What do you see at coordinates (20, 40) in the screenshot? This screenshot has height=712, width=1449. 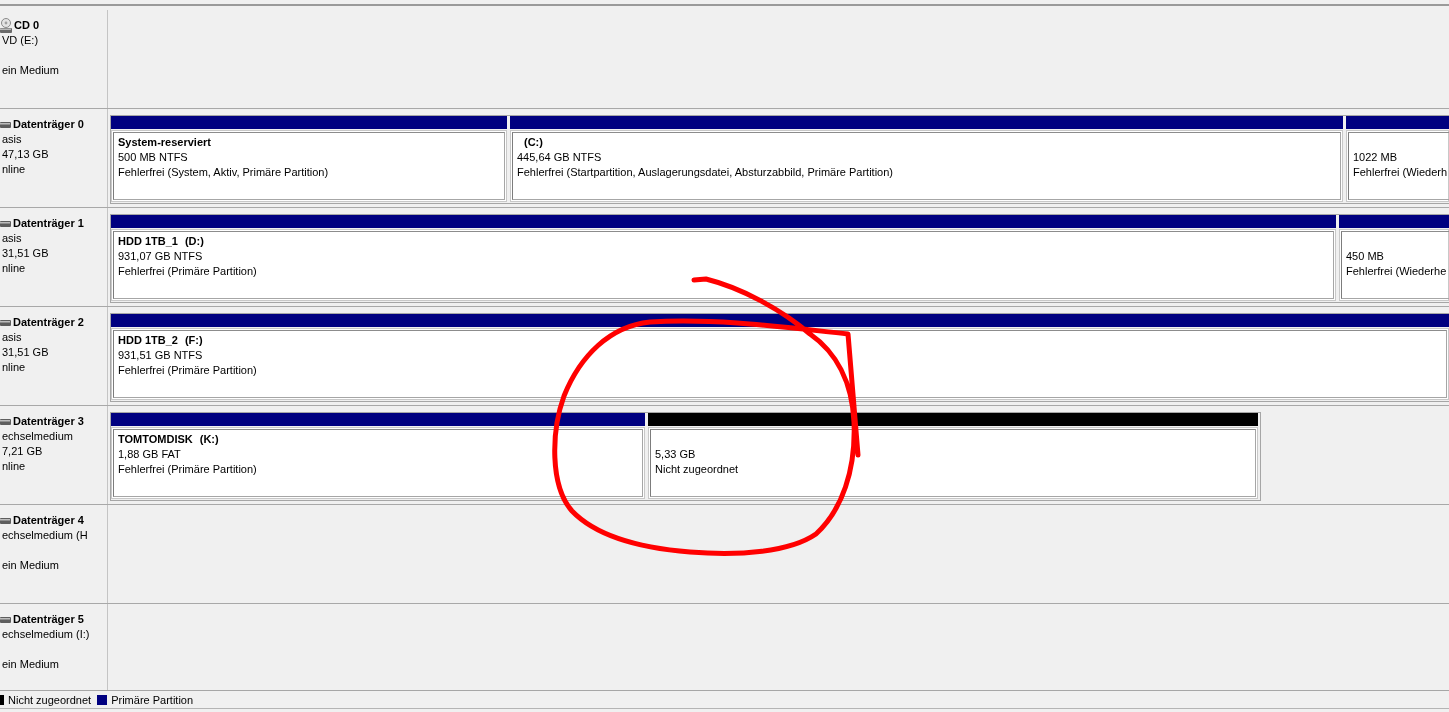 I see `disk-type: VD (E:)` at bounding box center [20, 40].